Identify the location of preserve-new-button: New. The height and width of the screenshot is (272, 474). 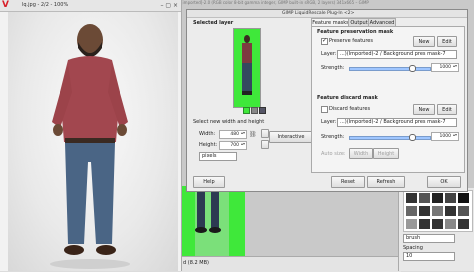
(424, 41).